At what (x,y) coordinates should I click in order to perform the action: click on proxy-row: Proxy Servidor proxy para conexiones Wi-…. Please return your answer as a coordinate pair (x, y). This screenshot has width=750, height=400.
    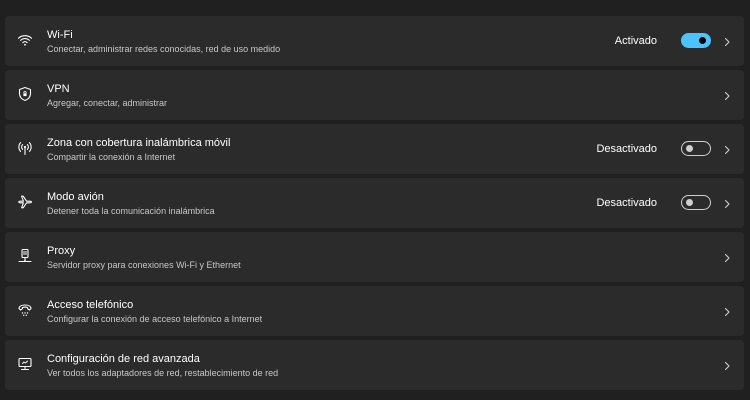
    Looking at the image, I should click on (374, 257).